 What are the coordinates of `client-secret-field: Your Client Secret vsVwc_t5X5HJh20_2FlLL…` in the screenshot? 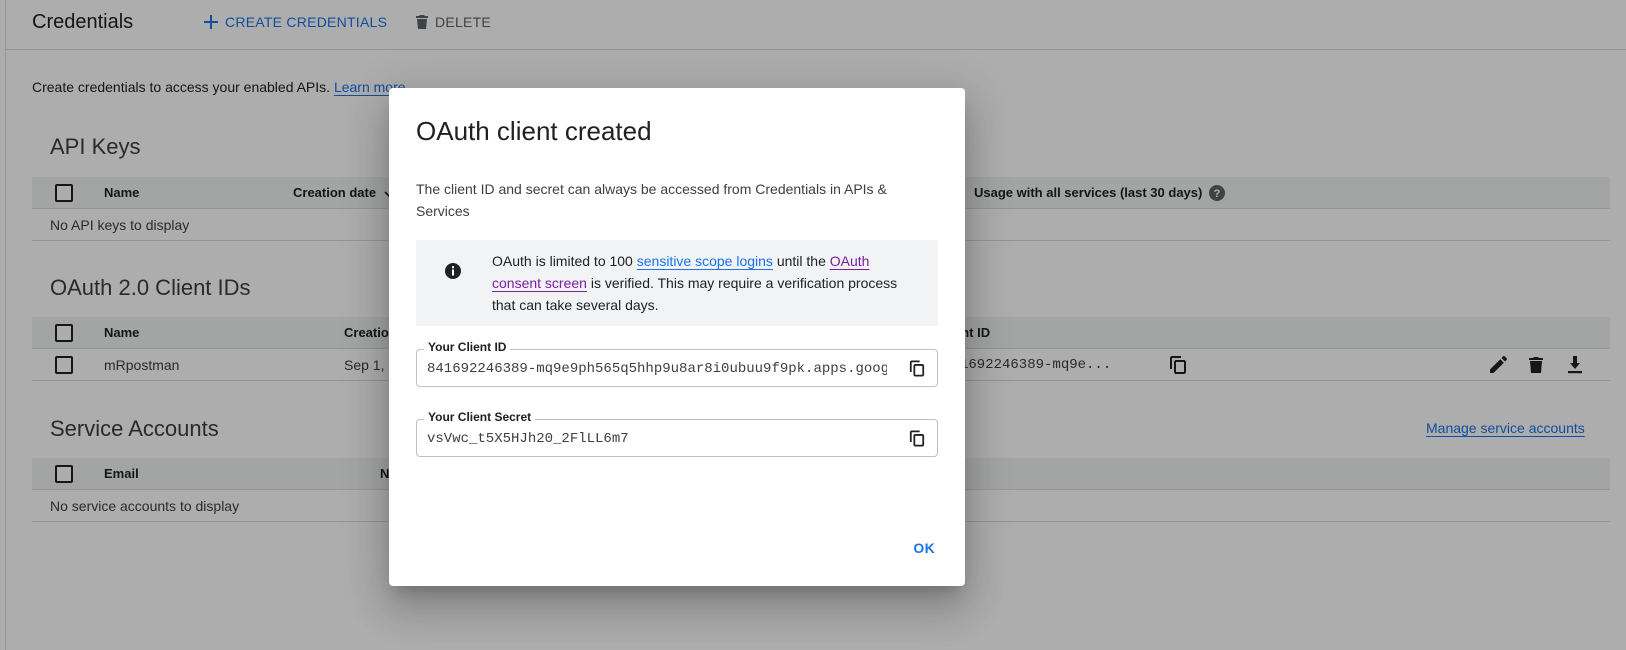 It's located at (677, 433).